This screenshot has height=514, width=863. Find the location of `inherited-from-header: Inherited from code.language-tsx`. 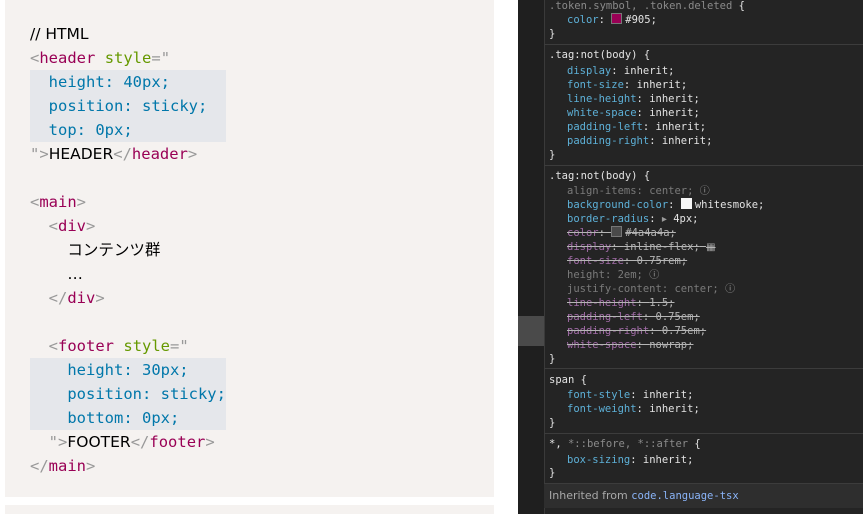

inherited-from-header: Inherited from code.language-tsx is located at coordinates (703, 495).